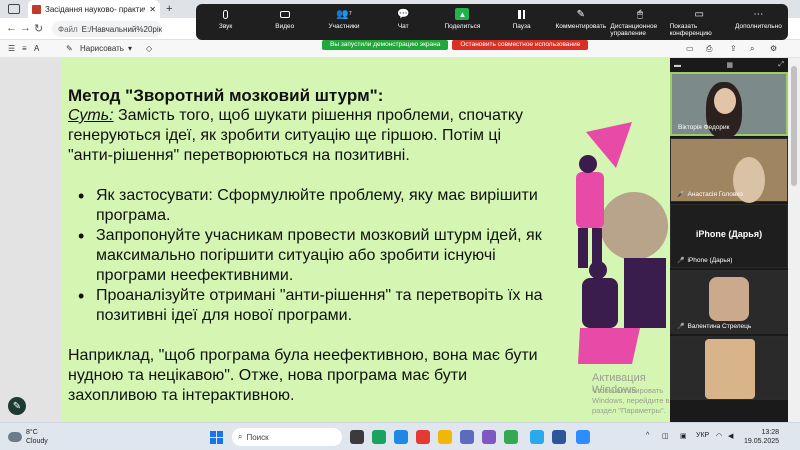 The image size is (800, 450). What do you see at coordinates (102, 48) in the screenshot?
I see `draw-button: Нарисовать` at bounding box center [102, 48].